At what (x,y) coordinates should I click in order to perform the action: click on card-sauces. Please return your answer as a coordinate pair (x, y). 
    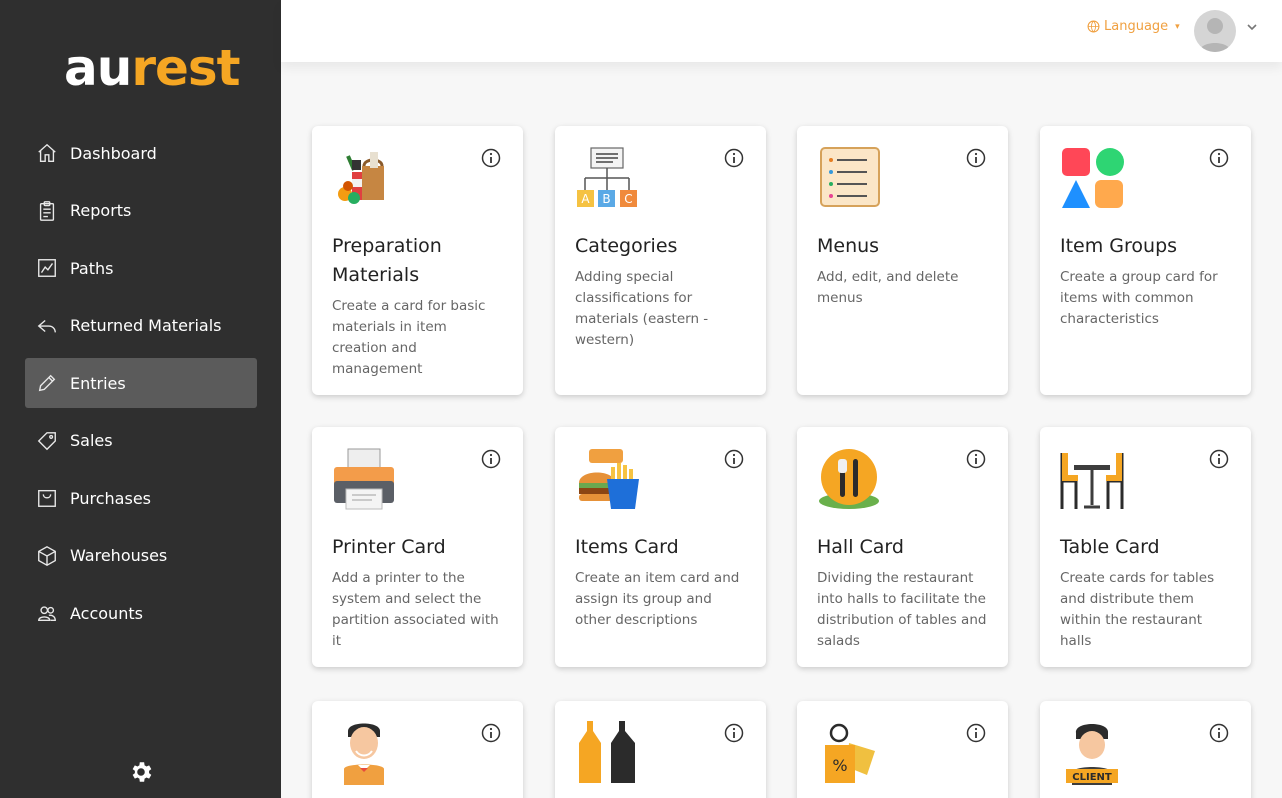
    Looking at the image, I should click on (660, 749).